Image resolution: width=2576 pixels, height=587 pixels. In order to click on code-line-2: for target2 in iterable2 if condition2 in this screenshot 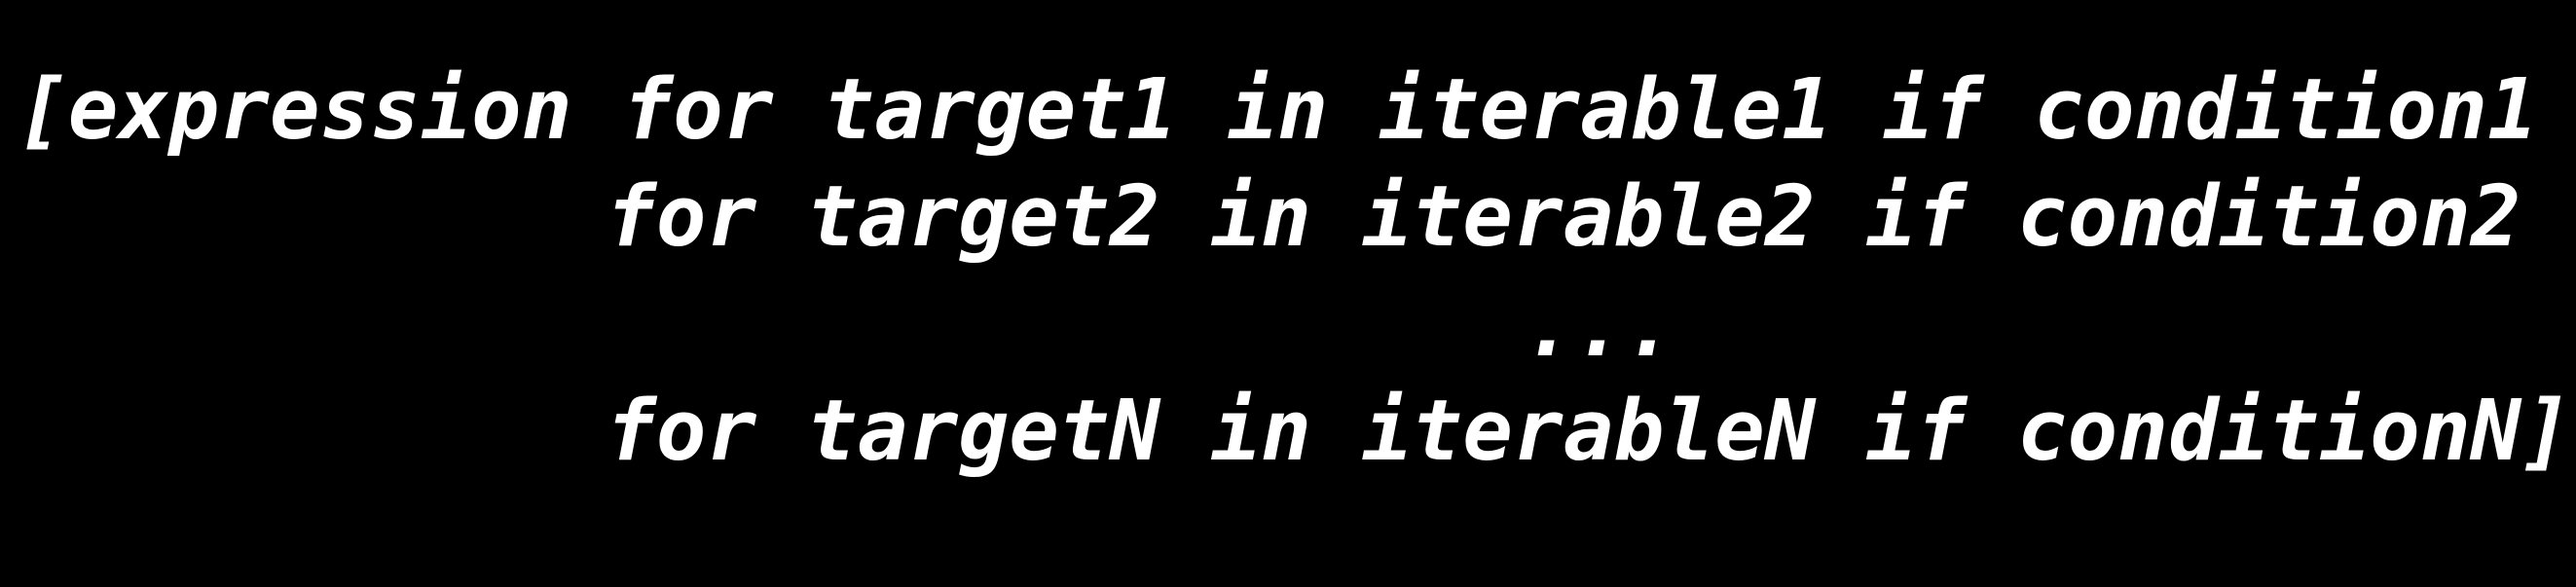, I will do `click(1563, 217)`.